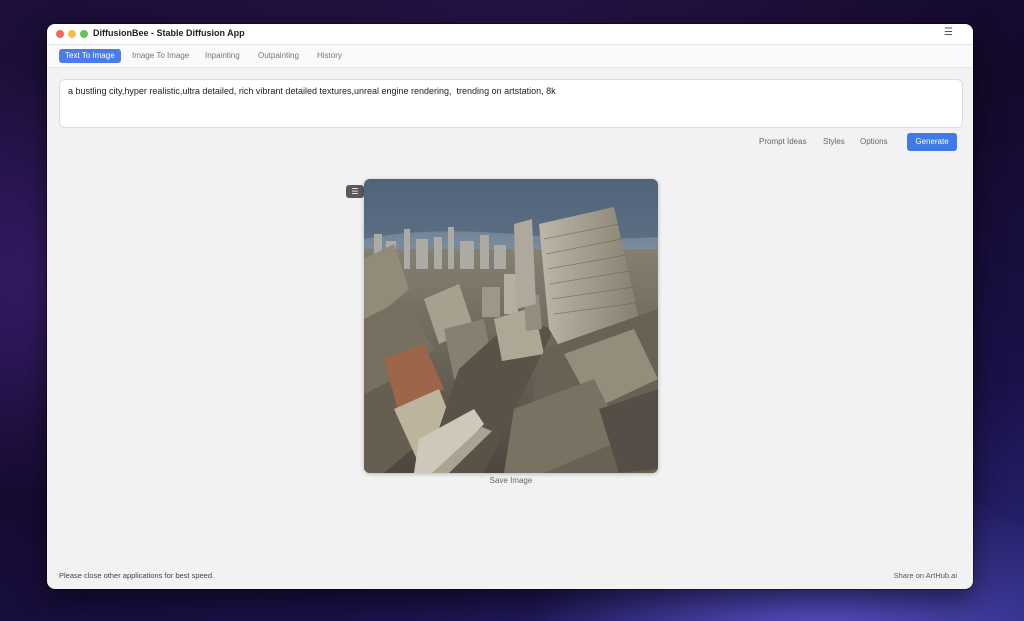  I want to click on generate-button: Generate, so click(932, 142).